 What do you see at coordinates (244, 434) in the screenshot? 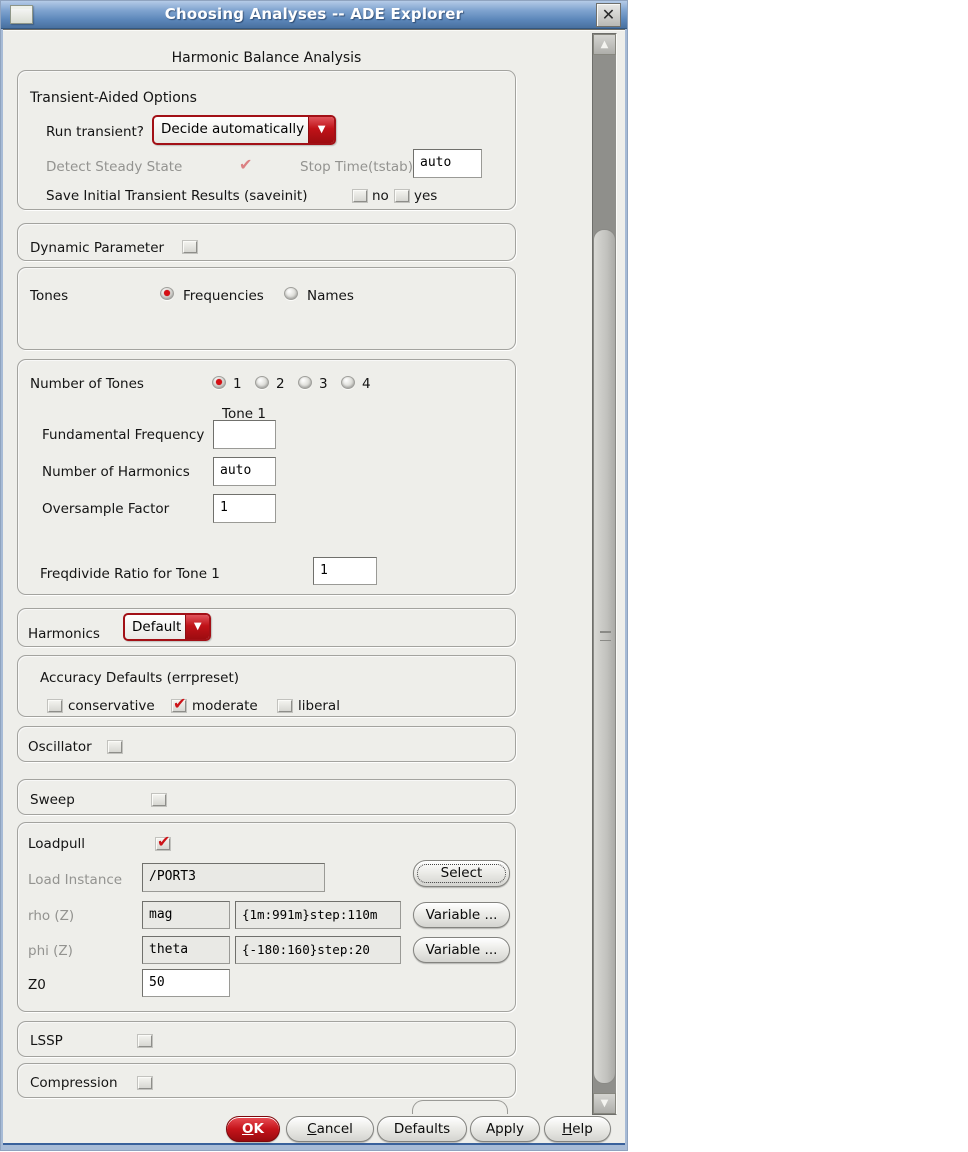
I see `fundamental-frequency-input` at bounding box center [244, 434].